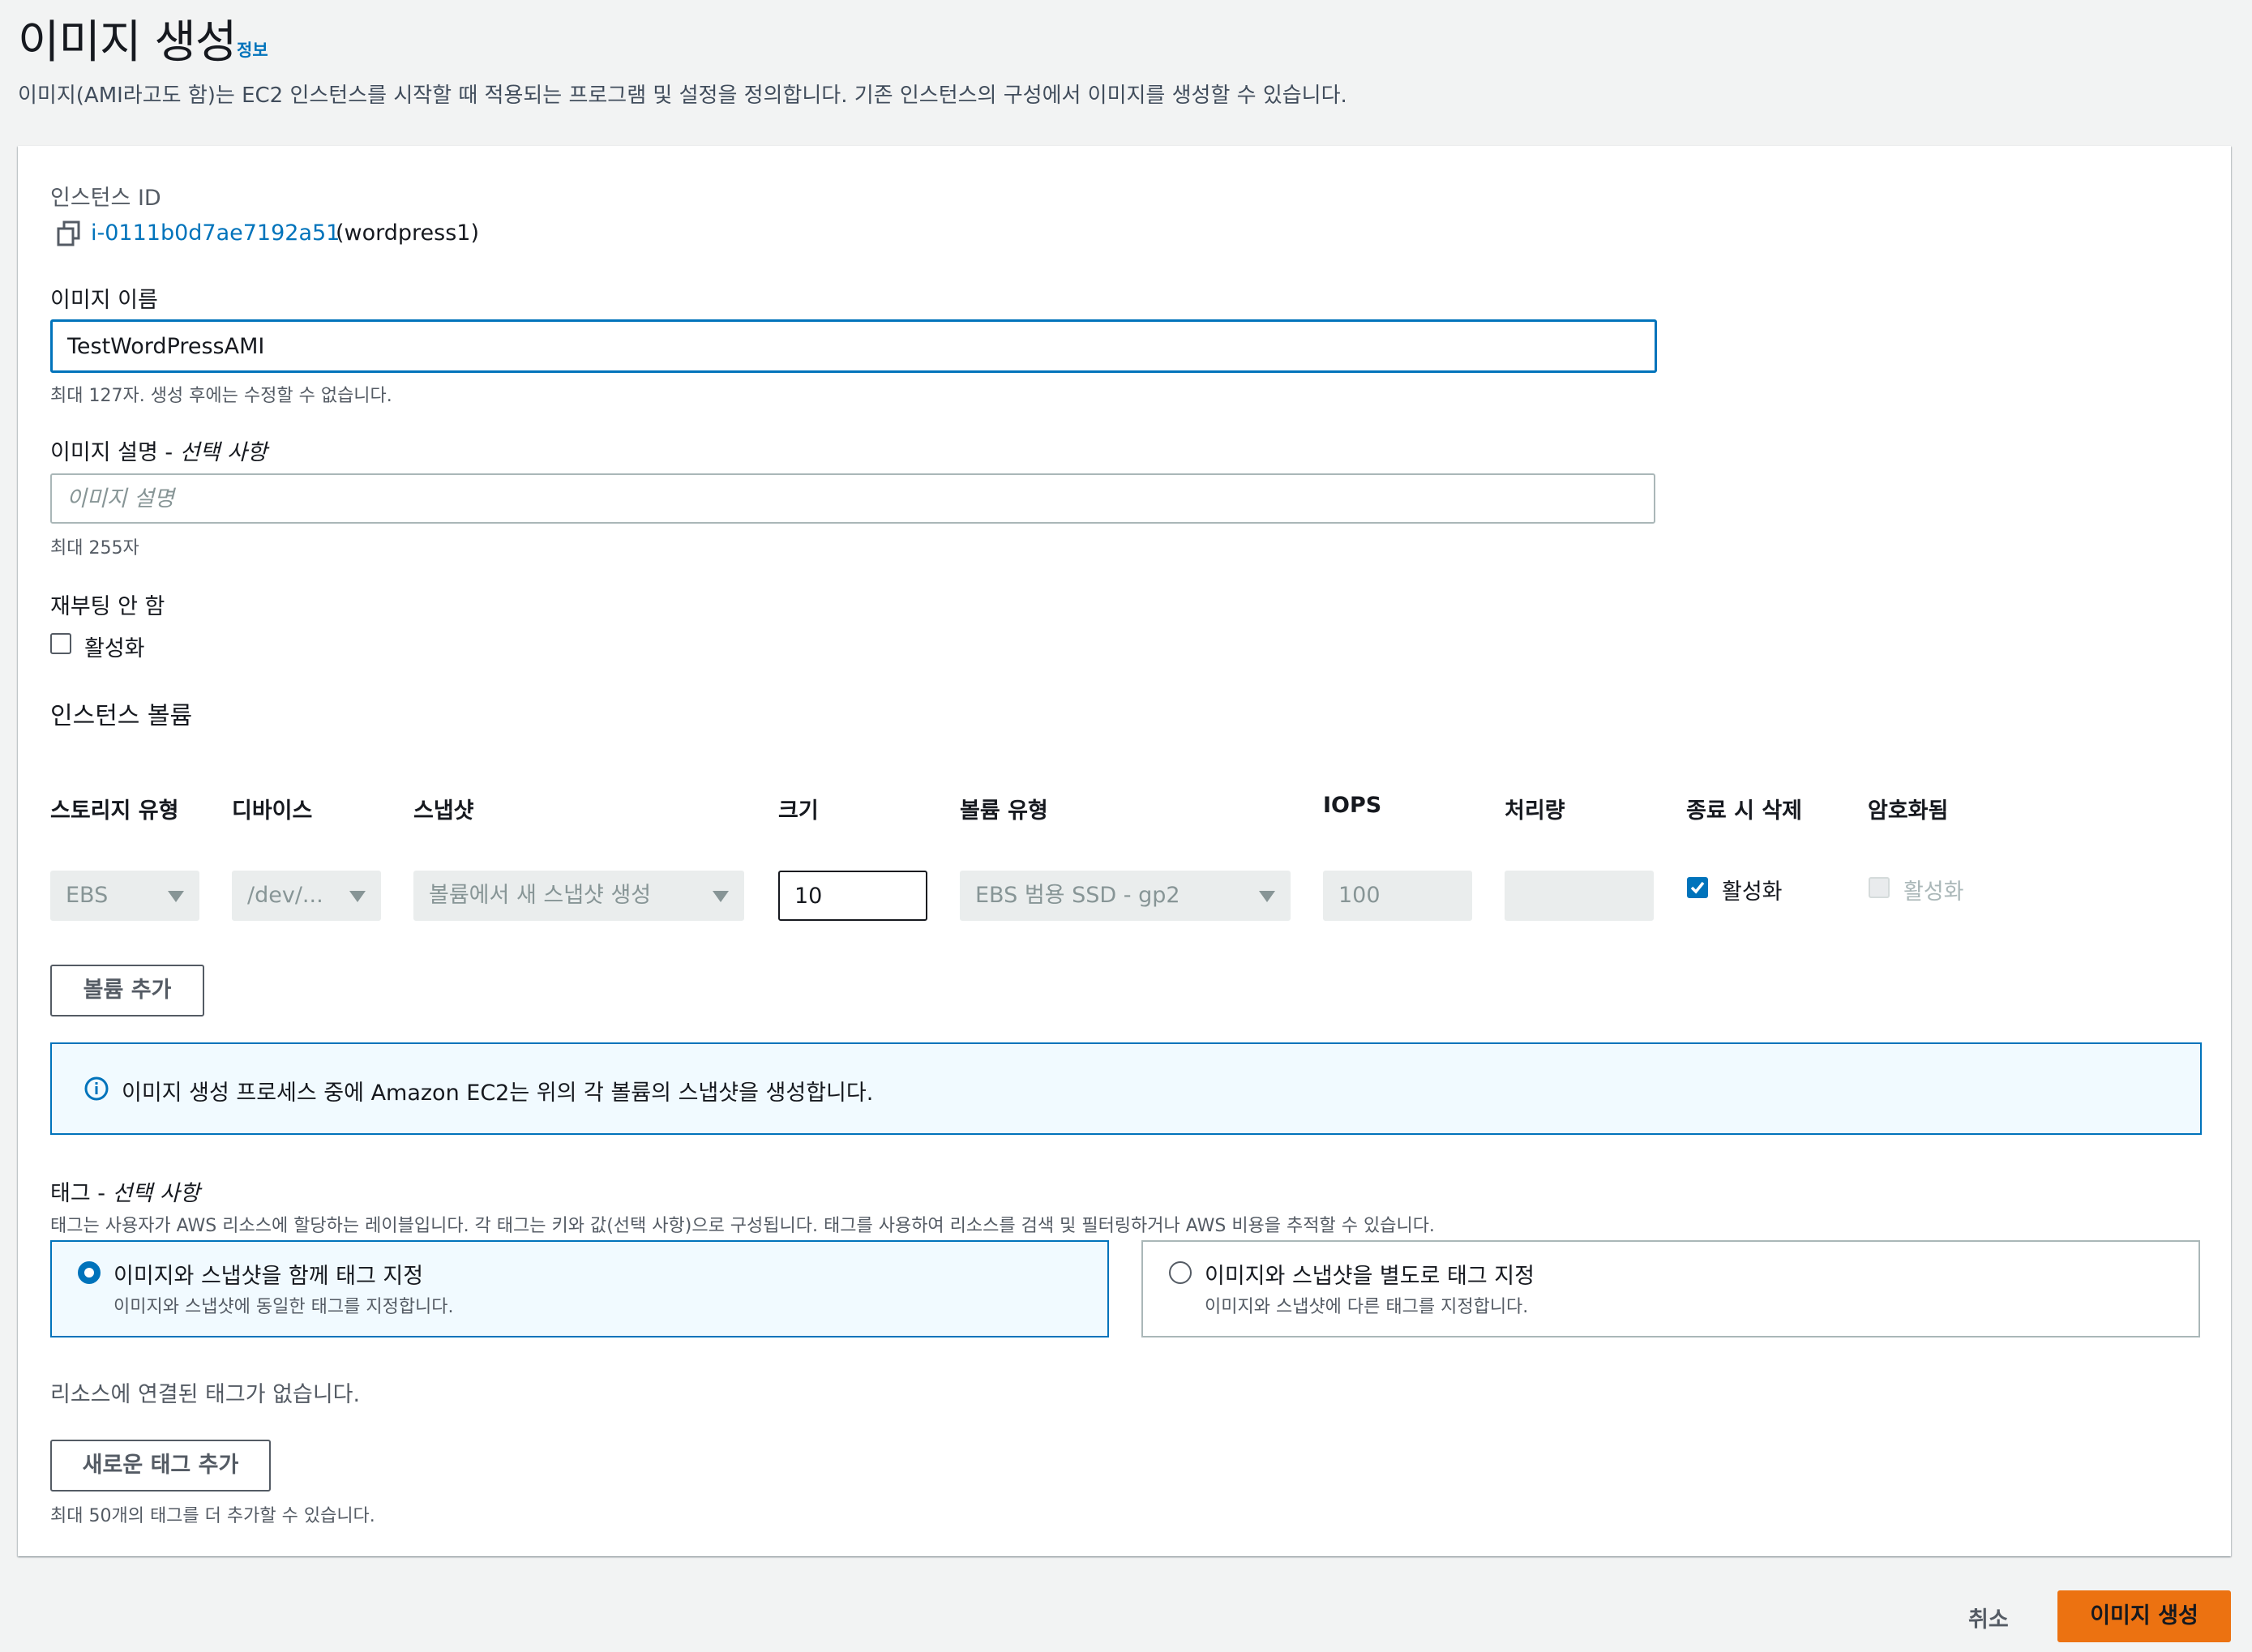 The width and height of the screenshot is (2252, 1652). I want to click on col-volume-type: 볼륨 유형, so click(1004, 811).